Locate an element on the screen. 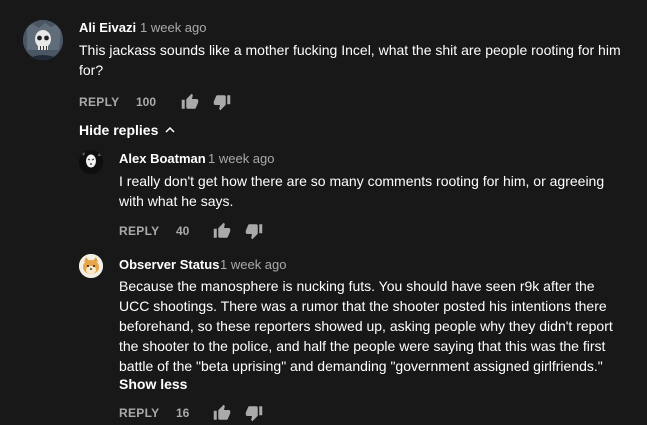 This screenshot has height=425, width=647. like-count: 16 is located at coordinates (183, 413).